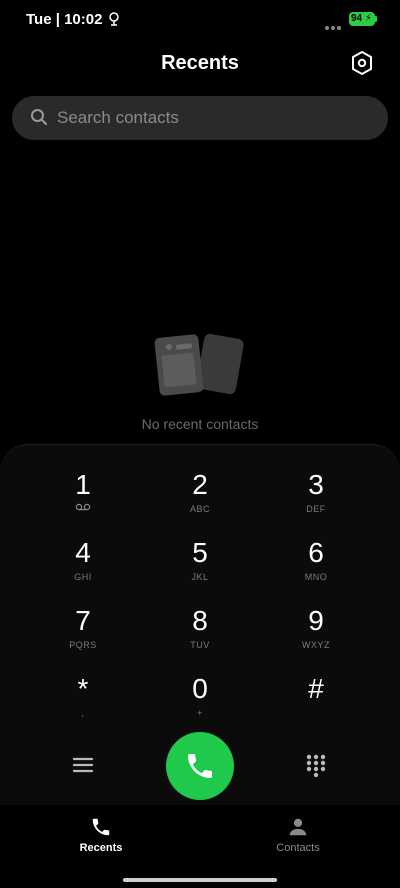  I want to click on key-letters: GHI, so click(83, 577).